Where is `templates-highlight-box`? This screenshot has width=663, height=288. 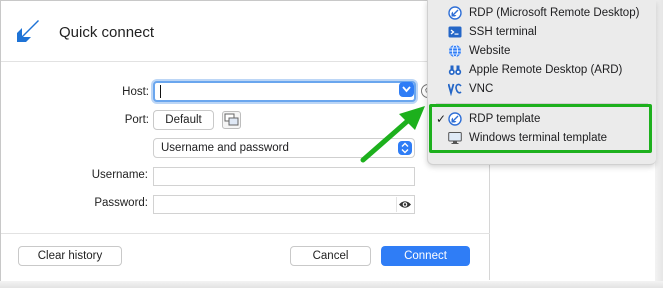
templates-highlight-box is located at coordinates (540, 128).